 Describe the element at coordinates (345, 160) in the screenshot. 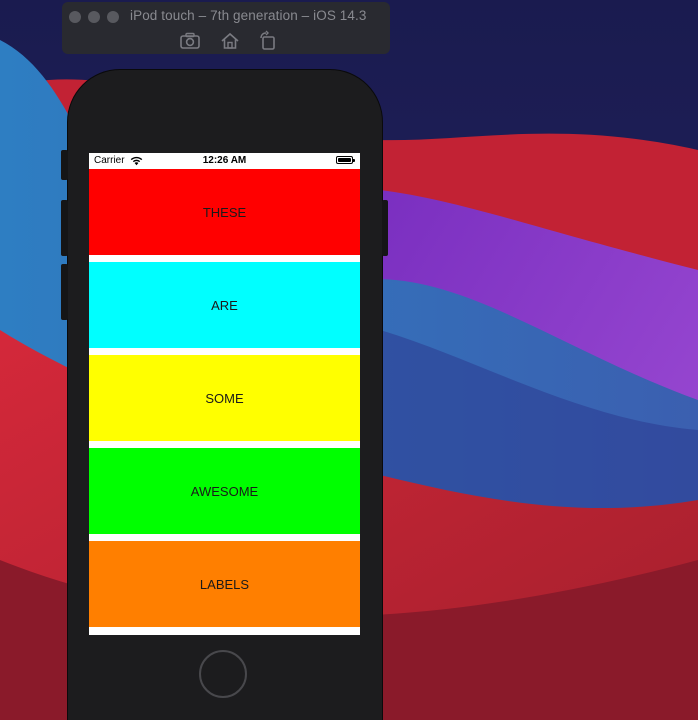

I see `battery-icon` at that location.